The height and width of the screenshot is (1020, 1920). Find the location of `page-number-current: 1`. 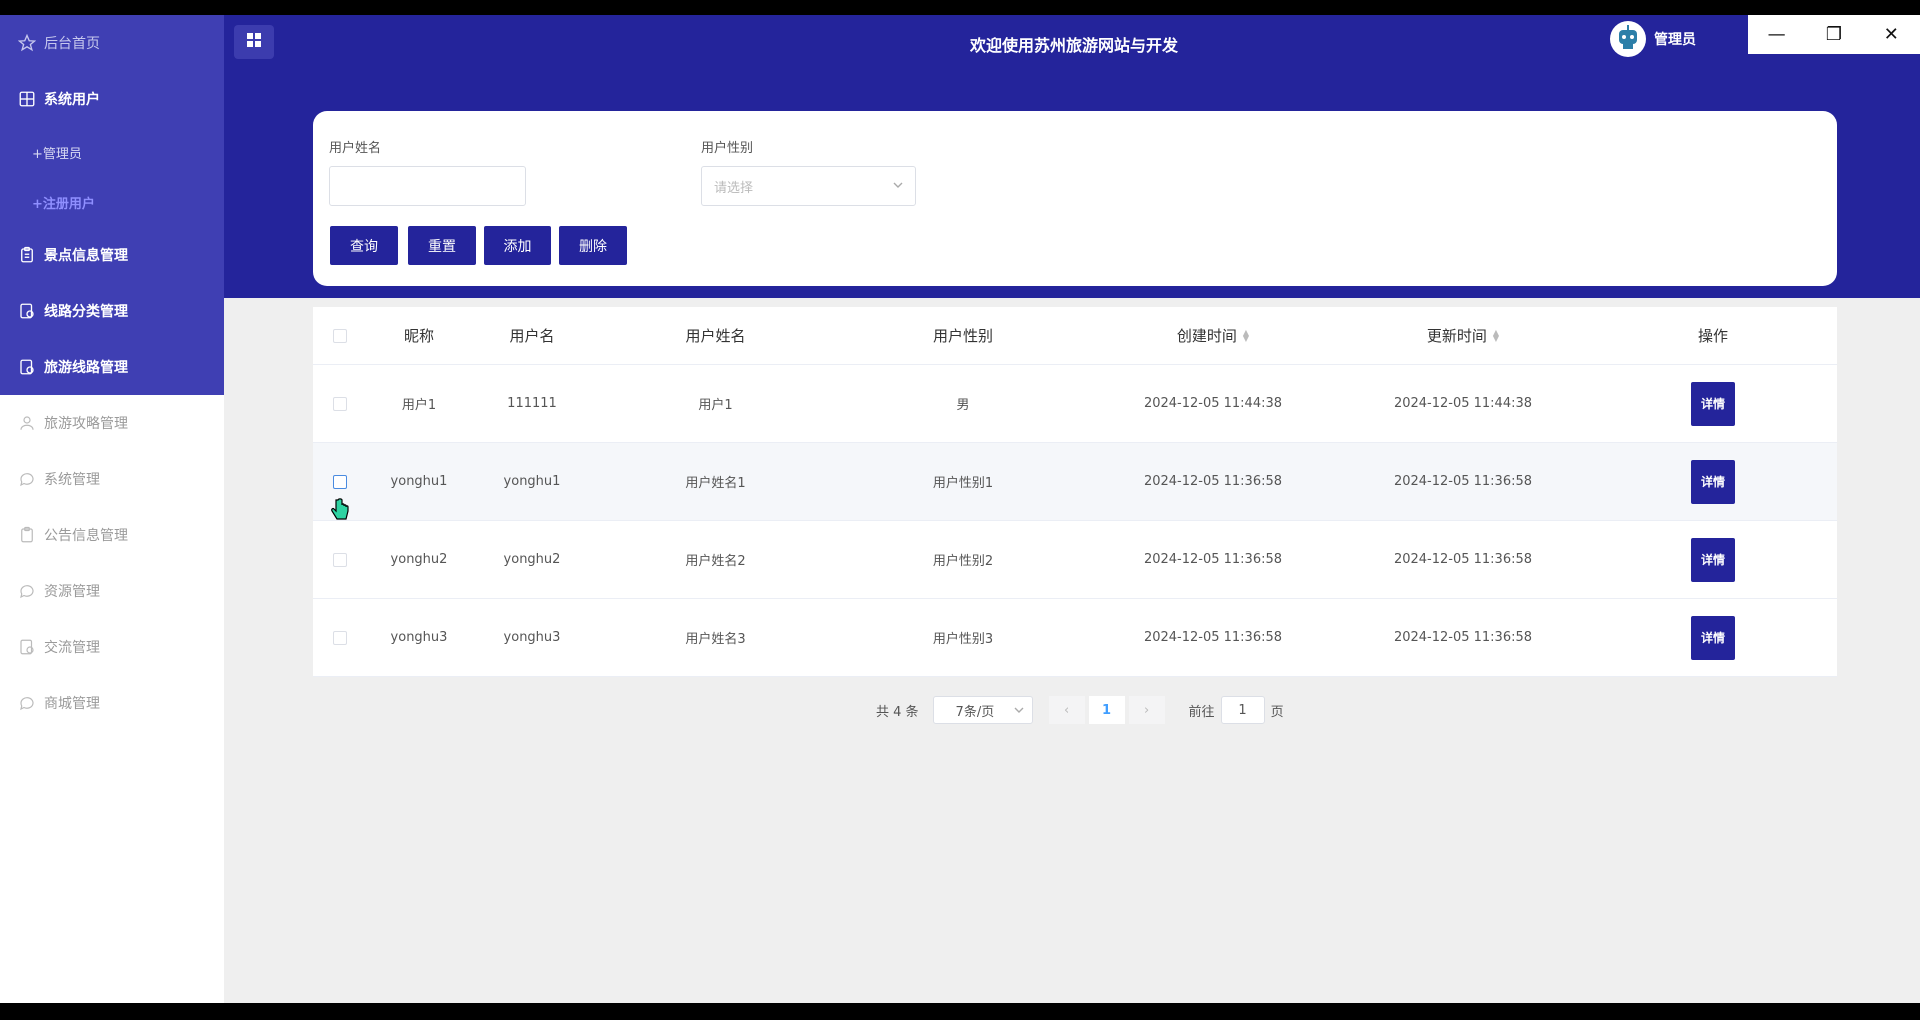

page-number-current: 1 is located at coordinates (1106, 710).